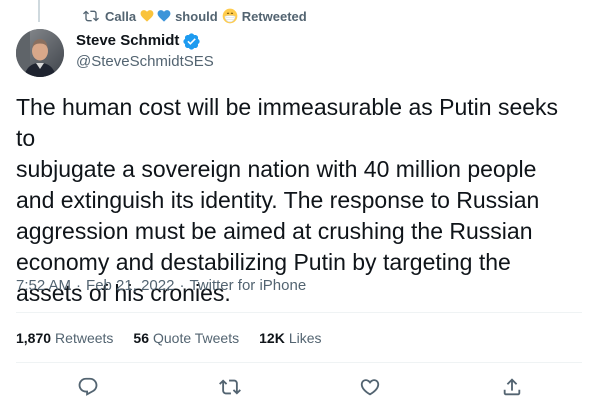 Image resolution: width=598 pixels, height=413 pixels. What do you see at coordinates (299, 390) in the screenshot?
I see `action-bar` at bounding box center [299, 390].